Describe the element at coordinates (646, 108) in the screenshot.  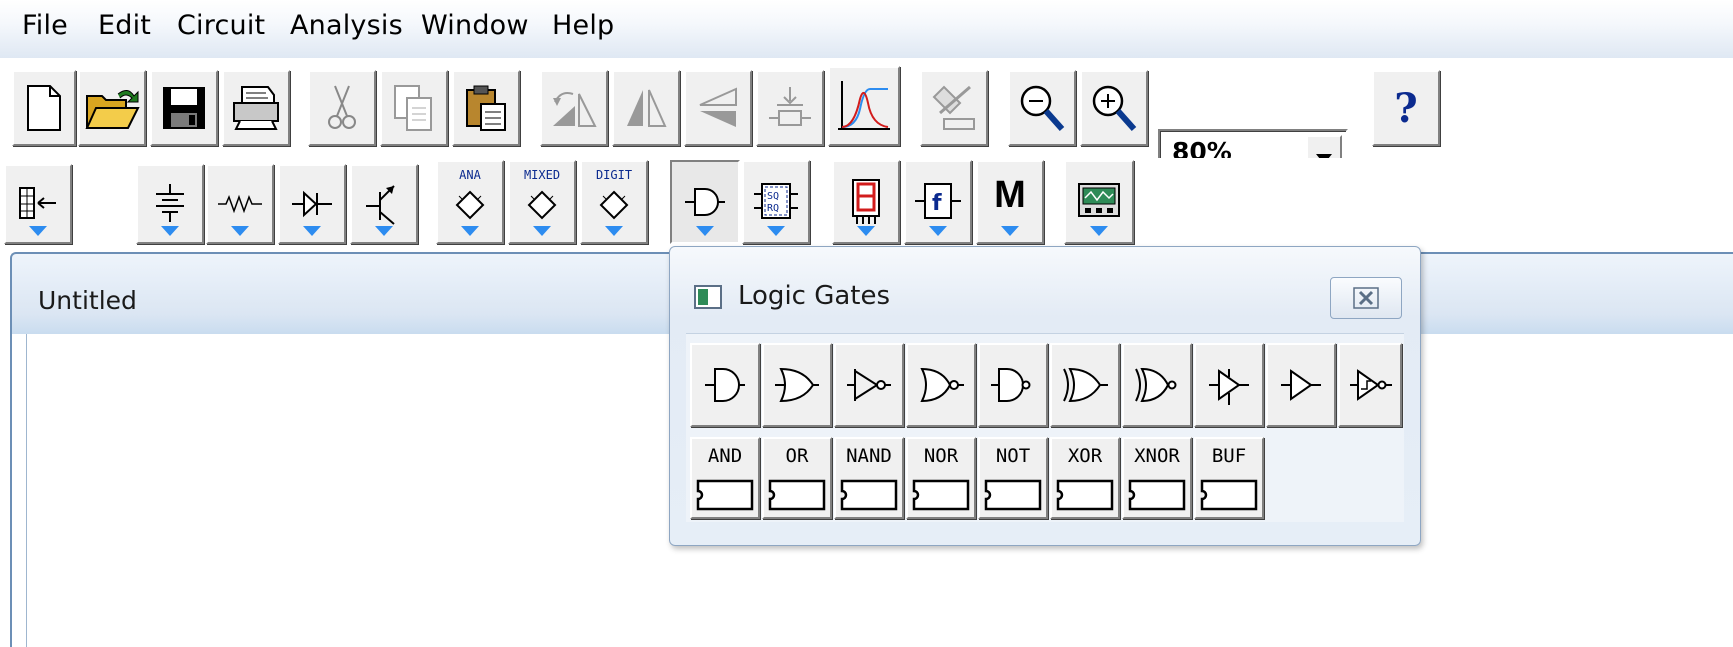
I see `flip-horizontal-button` at that location.